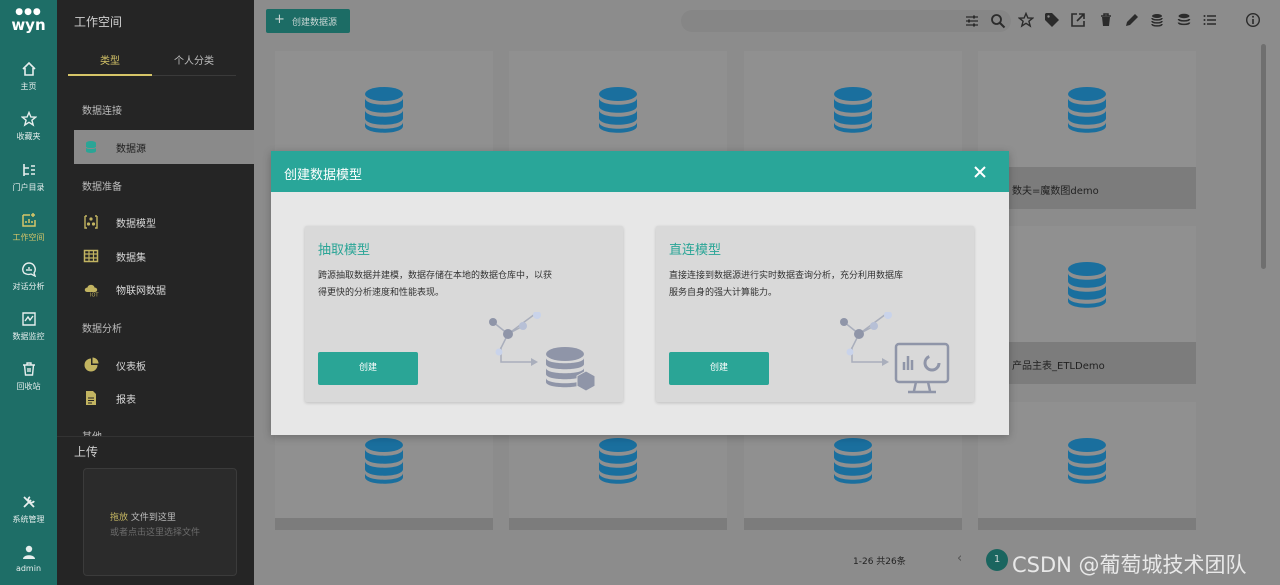  I want to click on card-title: 数夫=魔数图demo, so click(1055, 191).